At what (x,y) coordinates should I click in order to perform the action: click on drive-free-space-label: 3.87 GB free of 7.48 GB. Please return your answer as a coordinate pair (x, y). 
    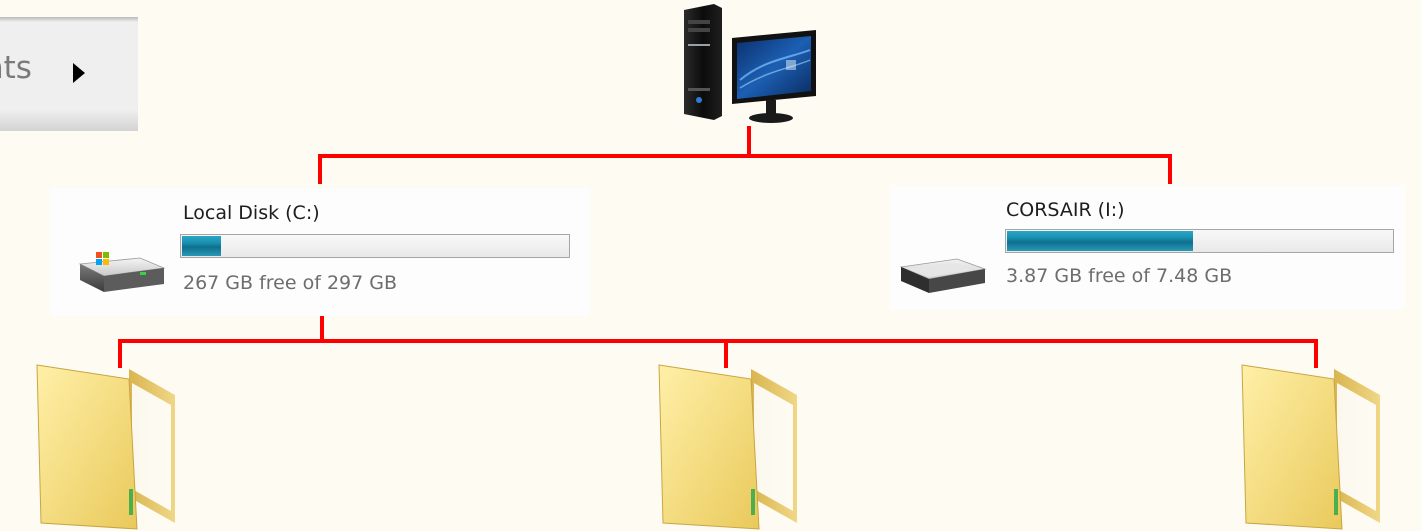
    Looking at the image, I should click on (1119, 276).